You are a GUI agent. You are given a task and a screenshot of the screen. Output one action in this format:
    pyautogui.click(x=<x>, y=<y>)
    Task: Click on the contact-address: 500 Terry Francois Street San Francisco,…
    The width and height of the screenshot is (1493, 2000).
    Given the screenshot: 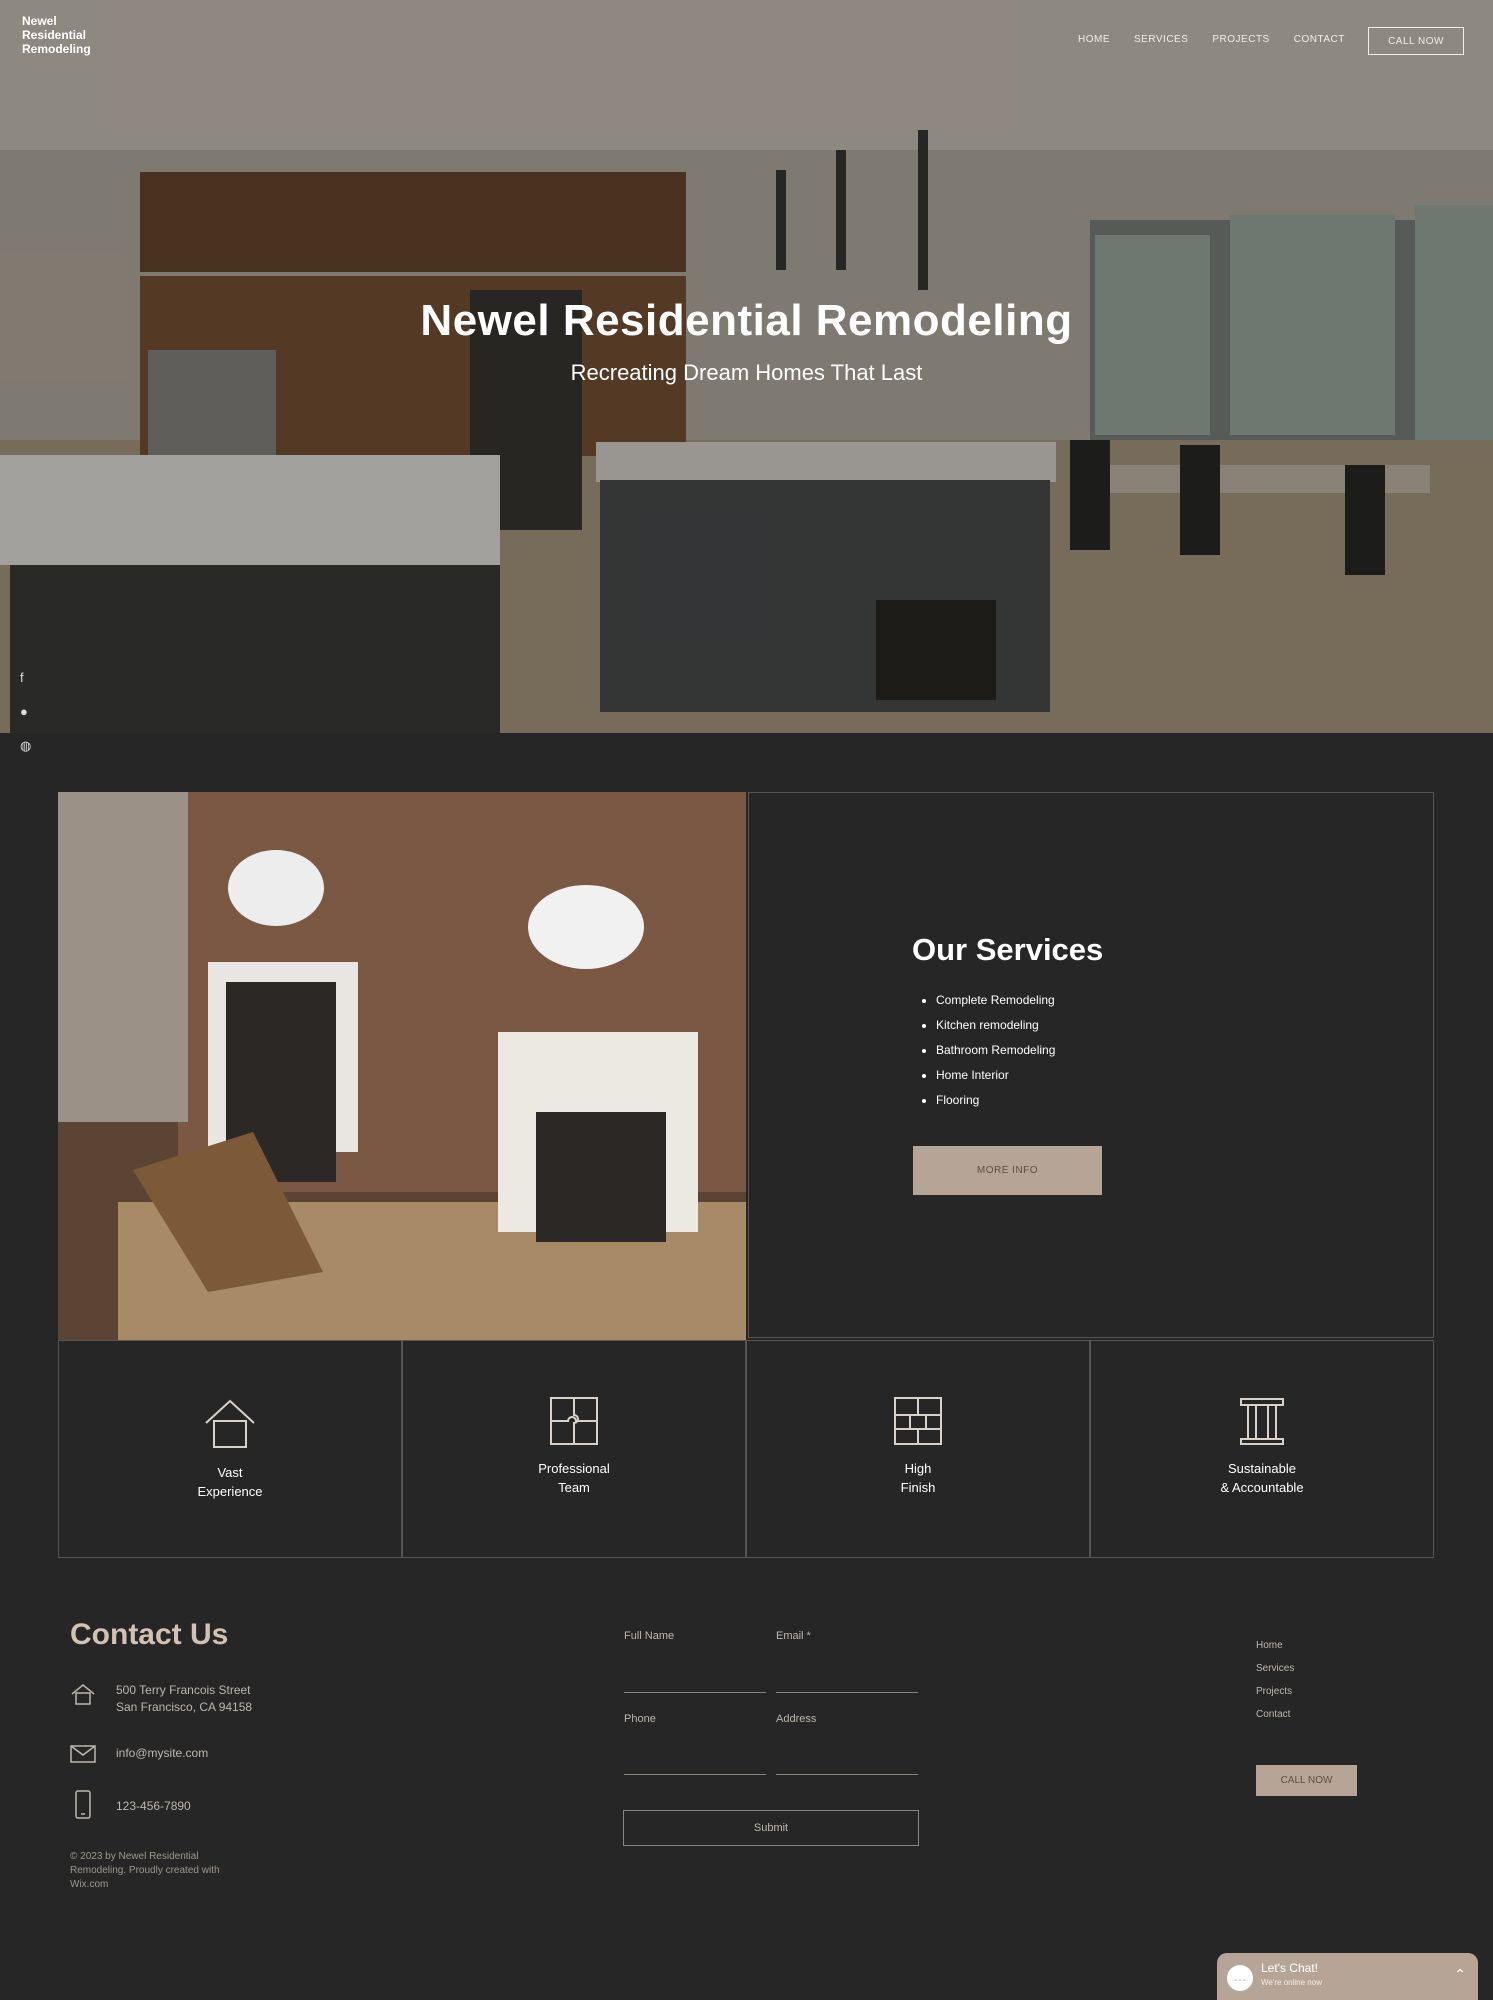 What is the action you would take?
    pyautogui.click(x=161, y=1699)
    